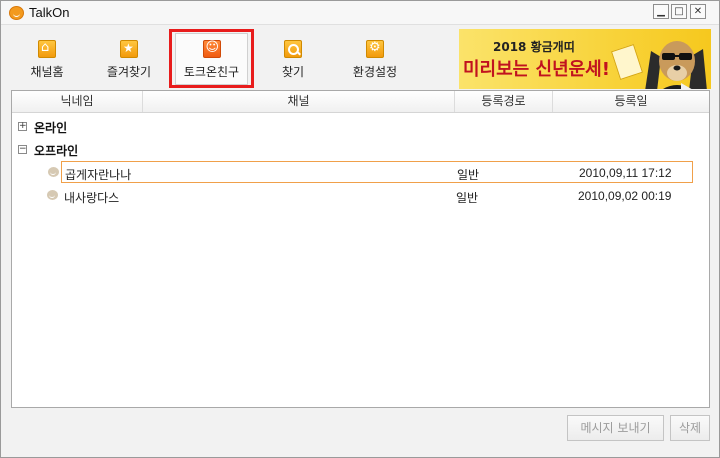 The height and width of the screenshot is (458, 720). I want to click on toolbar-label: 환경설정, so click(375, 72).